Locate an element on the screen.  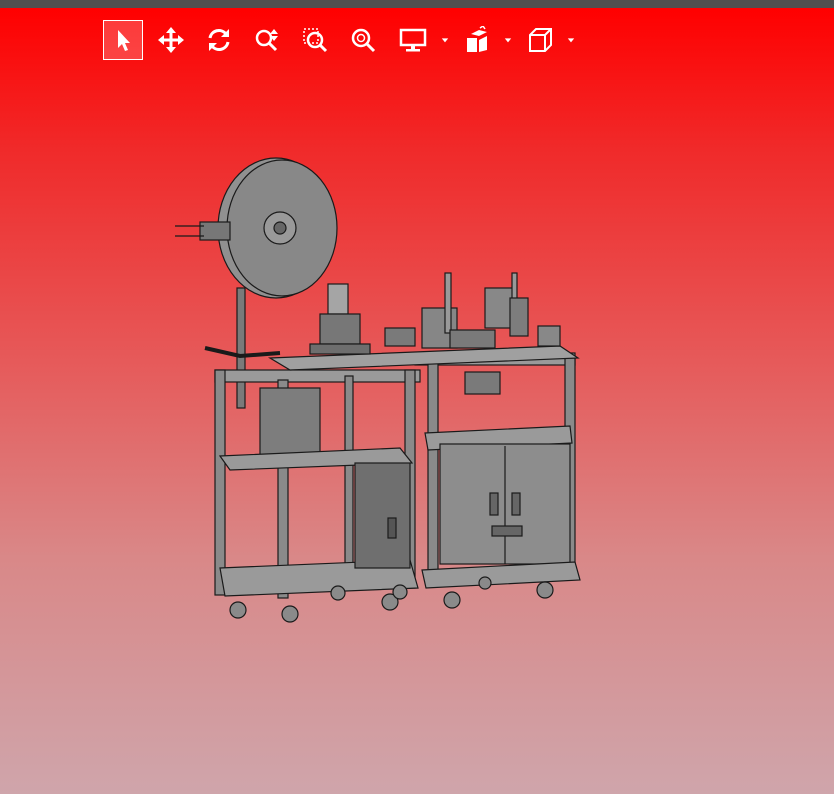
pan-tool-button is located at coordinates (171, 40).